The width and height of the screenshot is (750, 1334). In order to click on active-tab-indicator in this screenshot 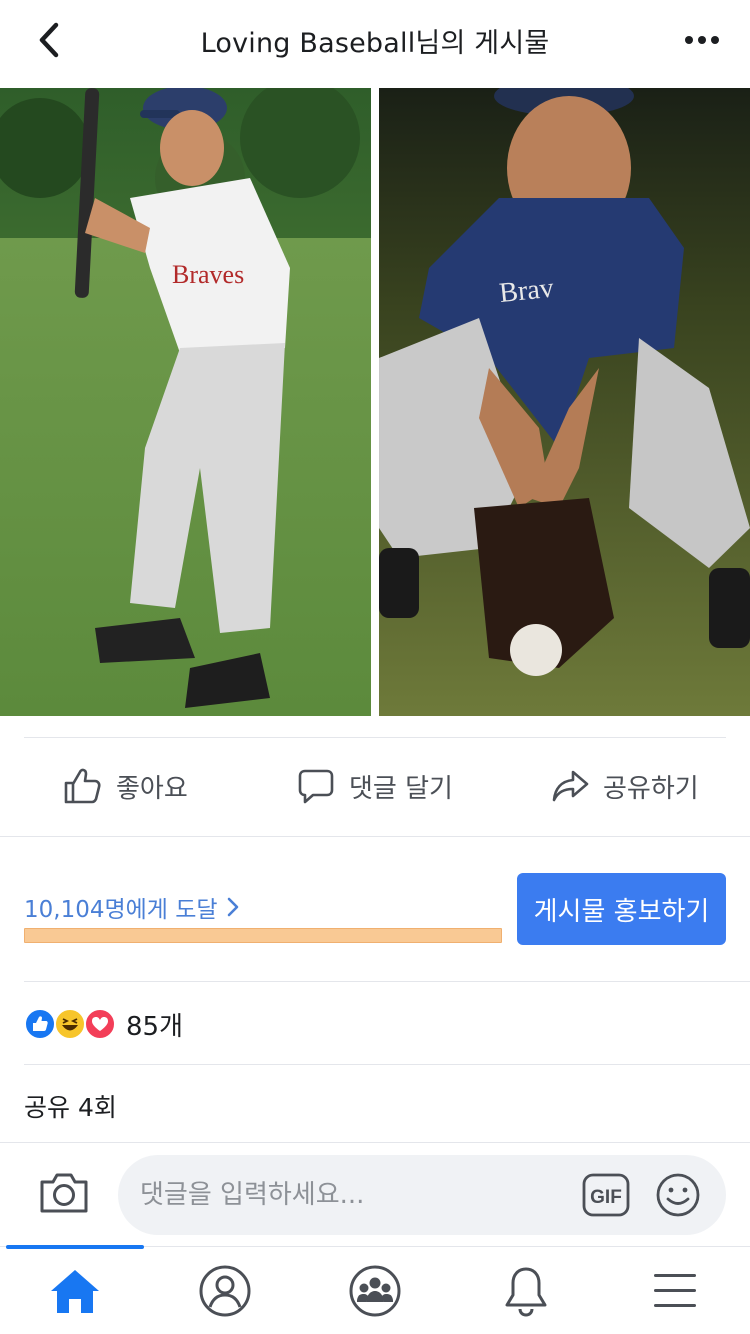, I will do `click(75, 1247)`.